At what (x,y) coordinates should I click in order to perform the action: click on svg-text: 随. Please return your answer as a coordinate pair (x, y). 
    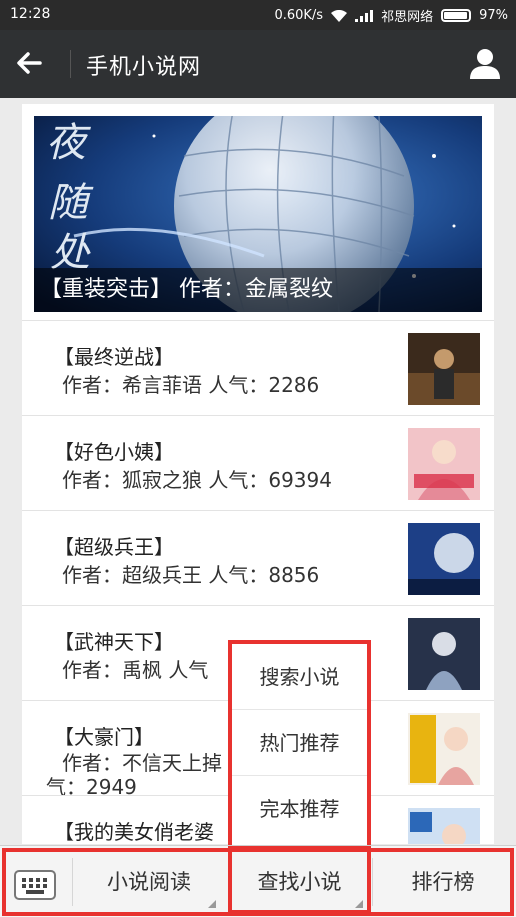
    Looking at the image, I should click on (71, 203).